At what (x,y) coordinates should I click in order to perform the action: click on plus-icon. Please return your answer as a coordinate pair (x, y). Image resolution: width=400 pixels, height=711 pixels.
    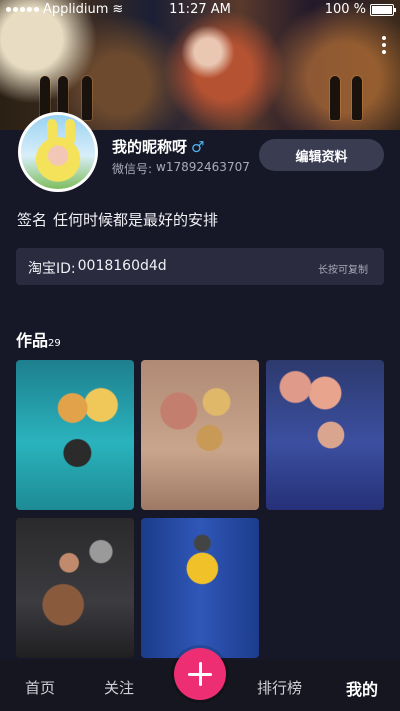
    Looking at the image, I should click on (200, 674).